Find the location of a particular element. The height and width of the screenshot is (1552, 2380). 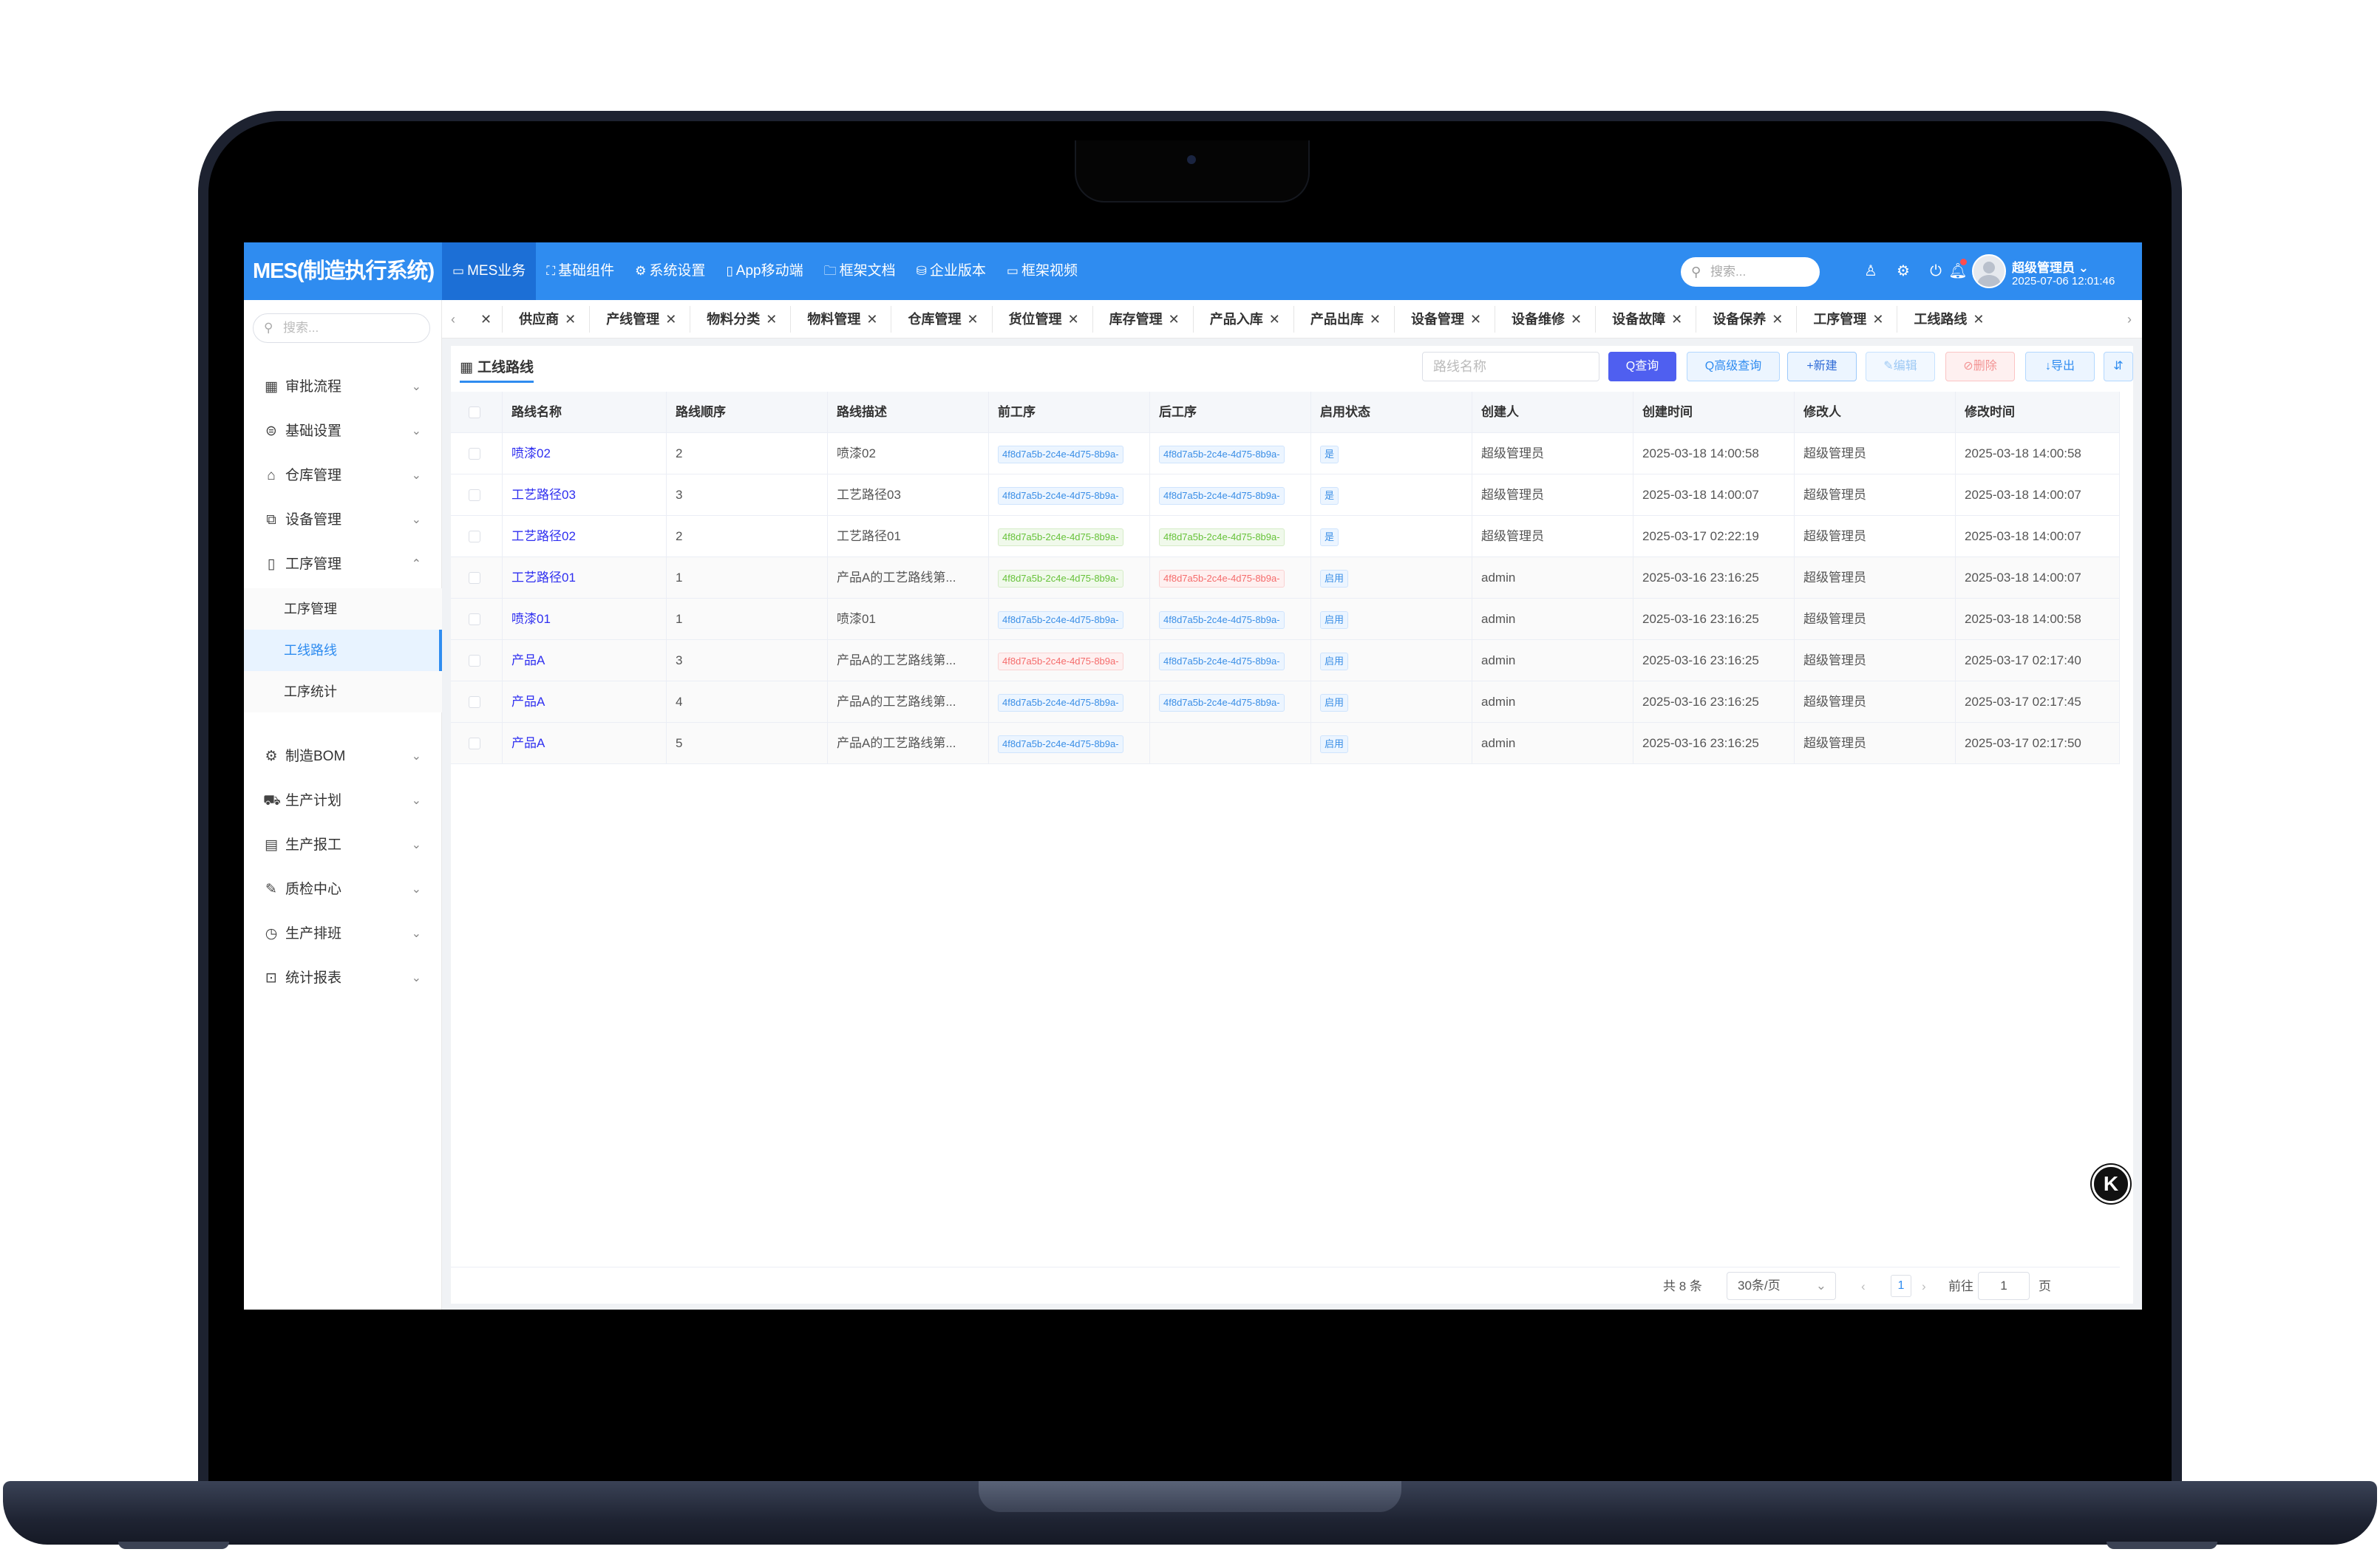

page-number-current: 1 is located at coordinates (1901, 1286).